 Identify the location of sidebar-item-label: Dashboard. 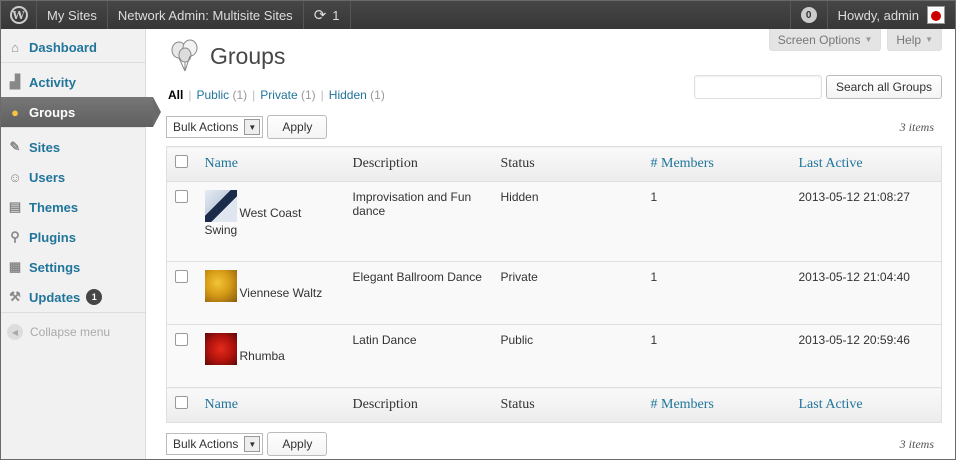
(63, 47).